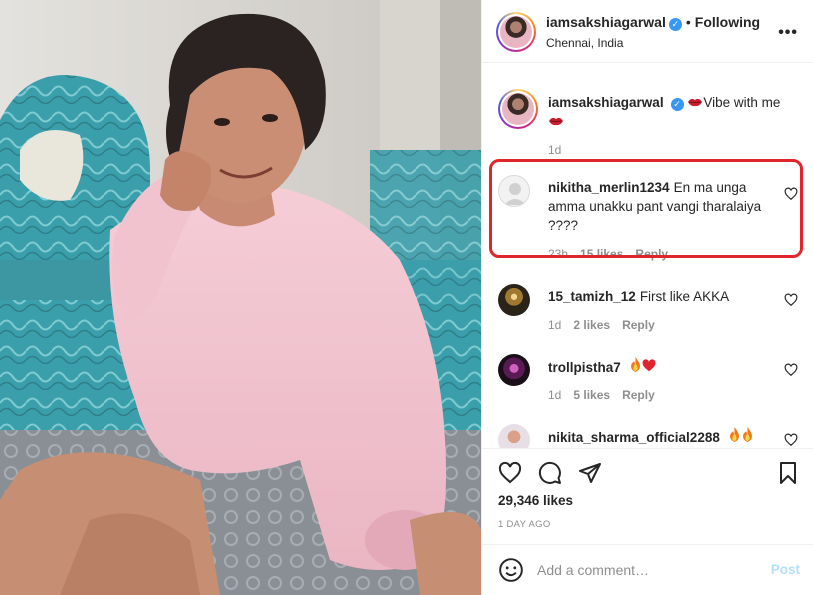 This screenshot has height=595, width=813. What do you see at coordinates (684, 296) in the screenshot?
I see `comment-message: First like AKKA` at bounding box center [684, 296].